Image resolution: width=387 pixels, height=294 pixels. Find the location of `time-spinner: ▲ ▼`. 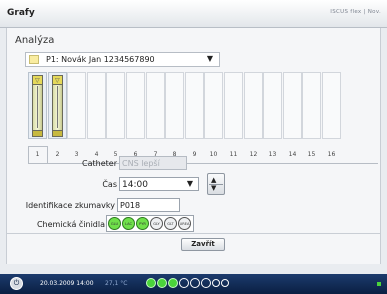

time-spinner: ▲ ▼ is located at coordinates (216, 184).